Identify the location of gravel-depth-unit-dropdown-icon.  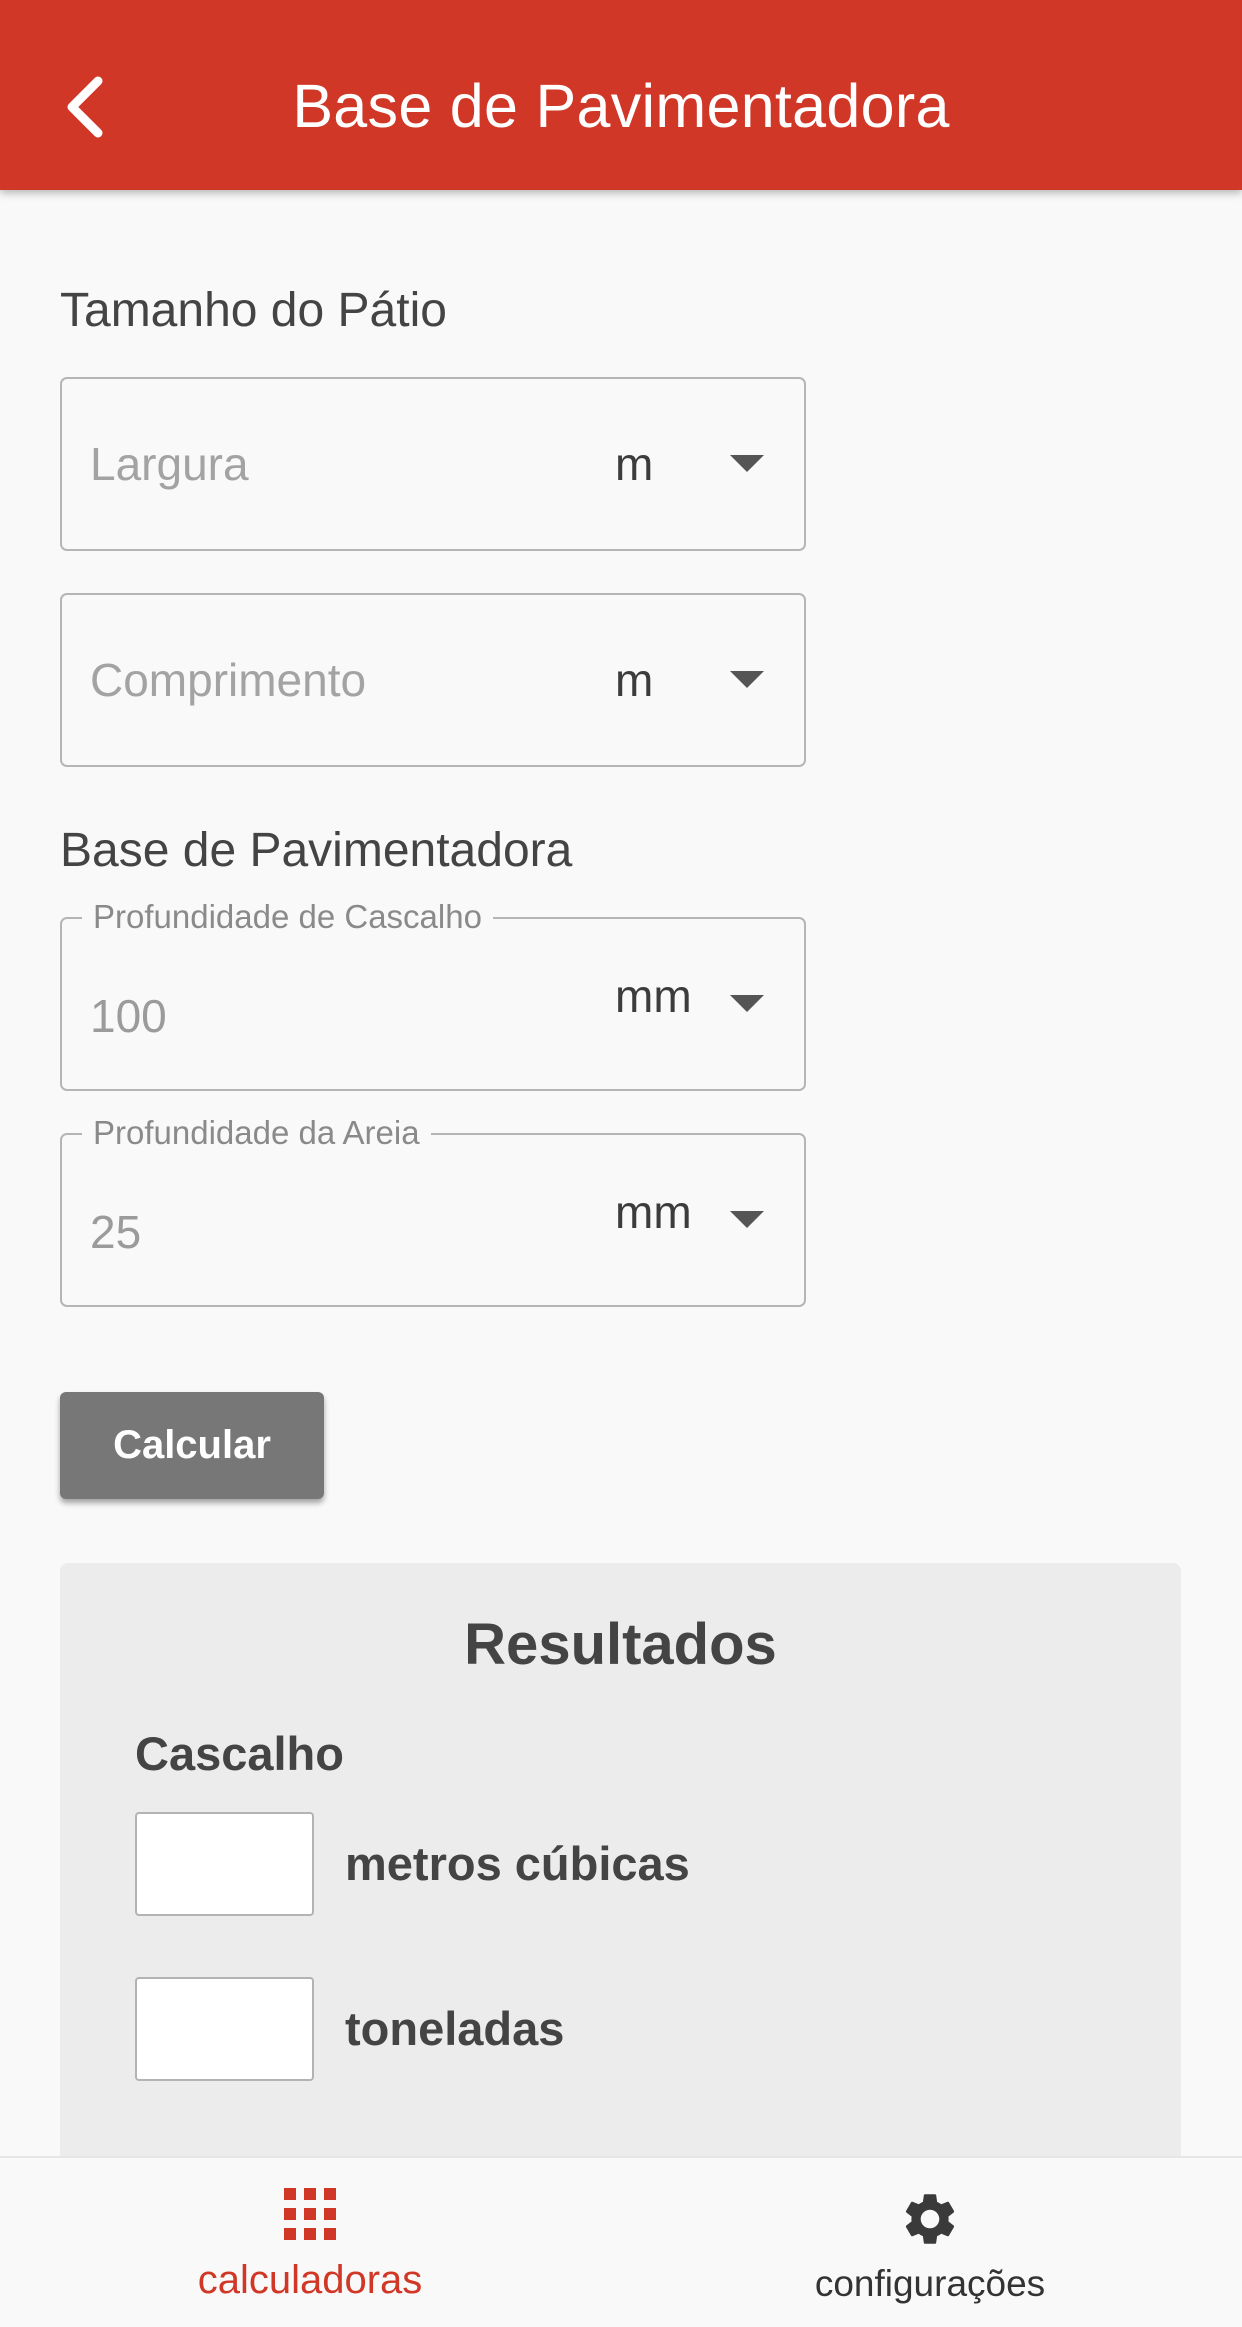
(747, 1003).